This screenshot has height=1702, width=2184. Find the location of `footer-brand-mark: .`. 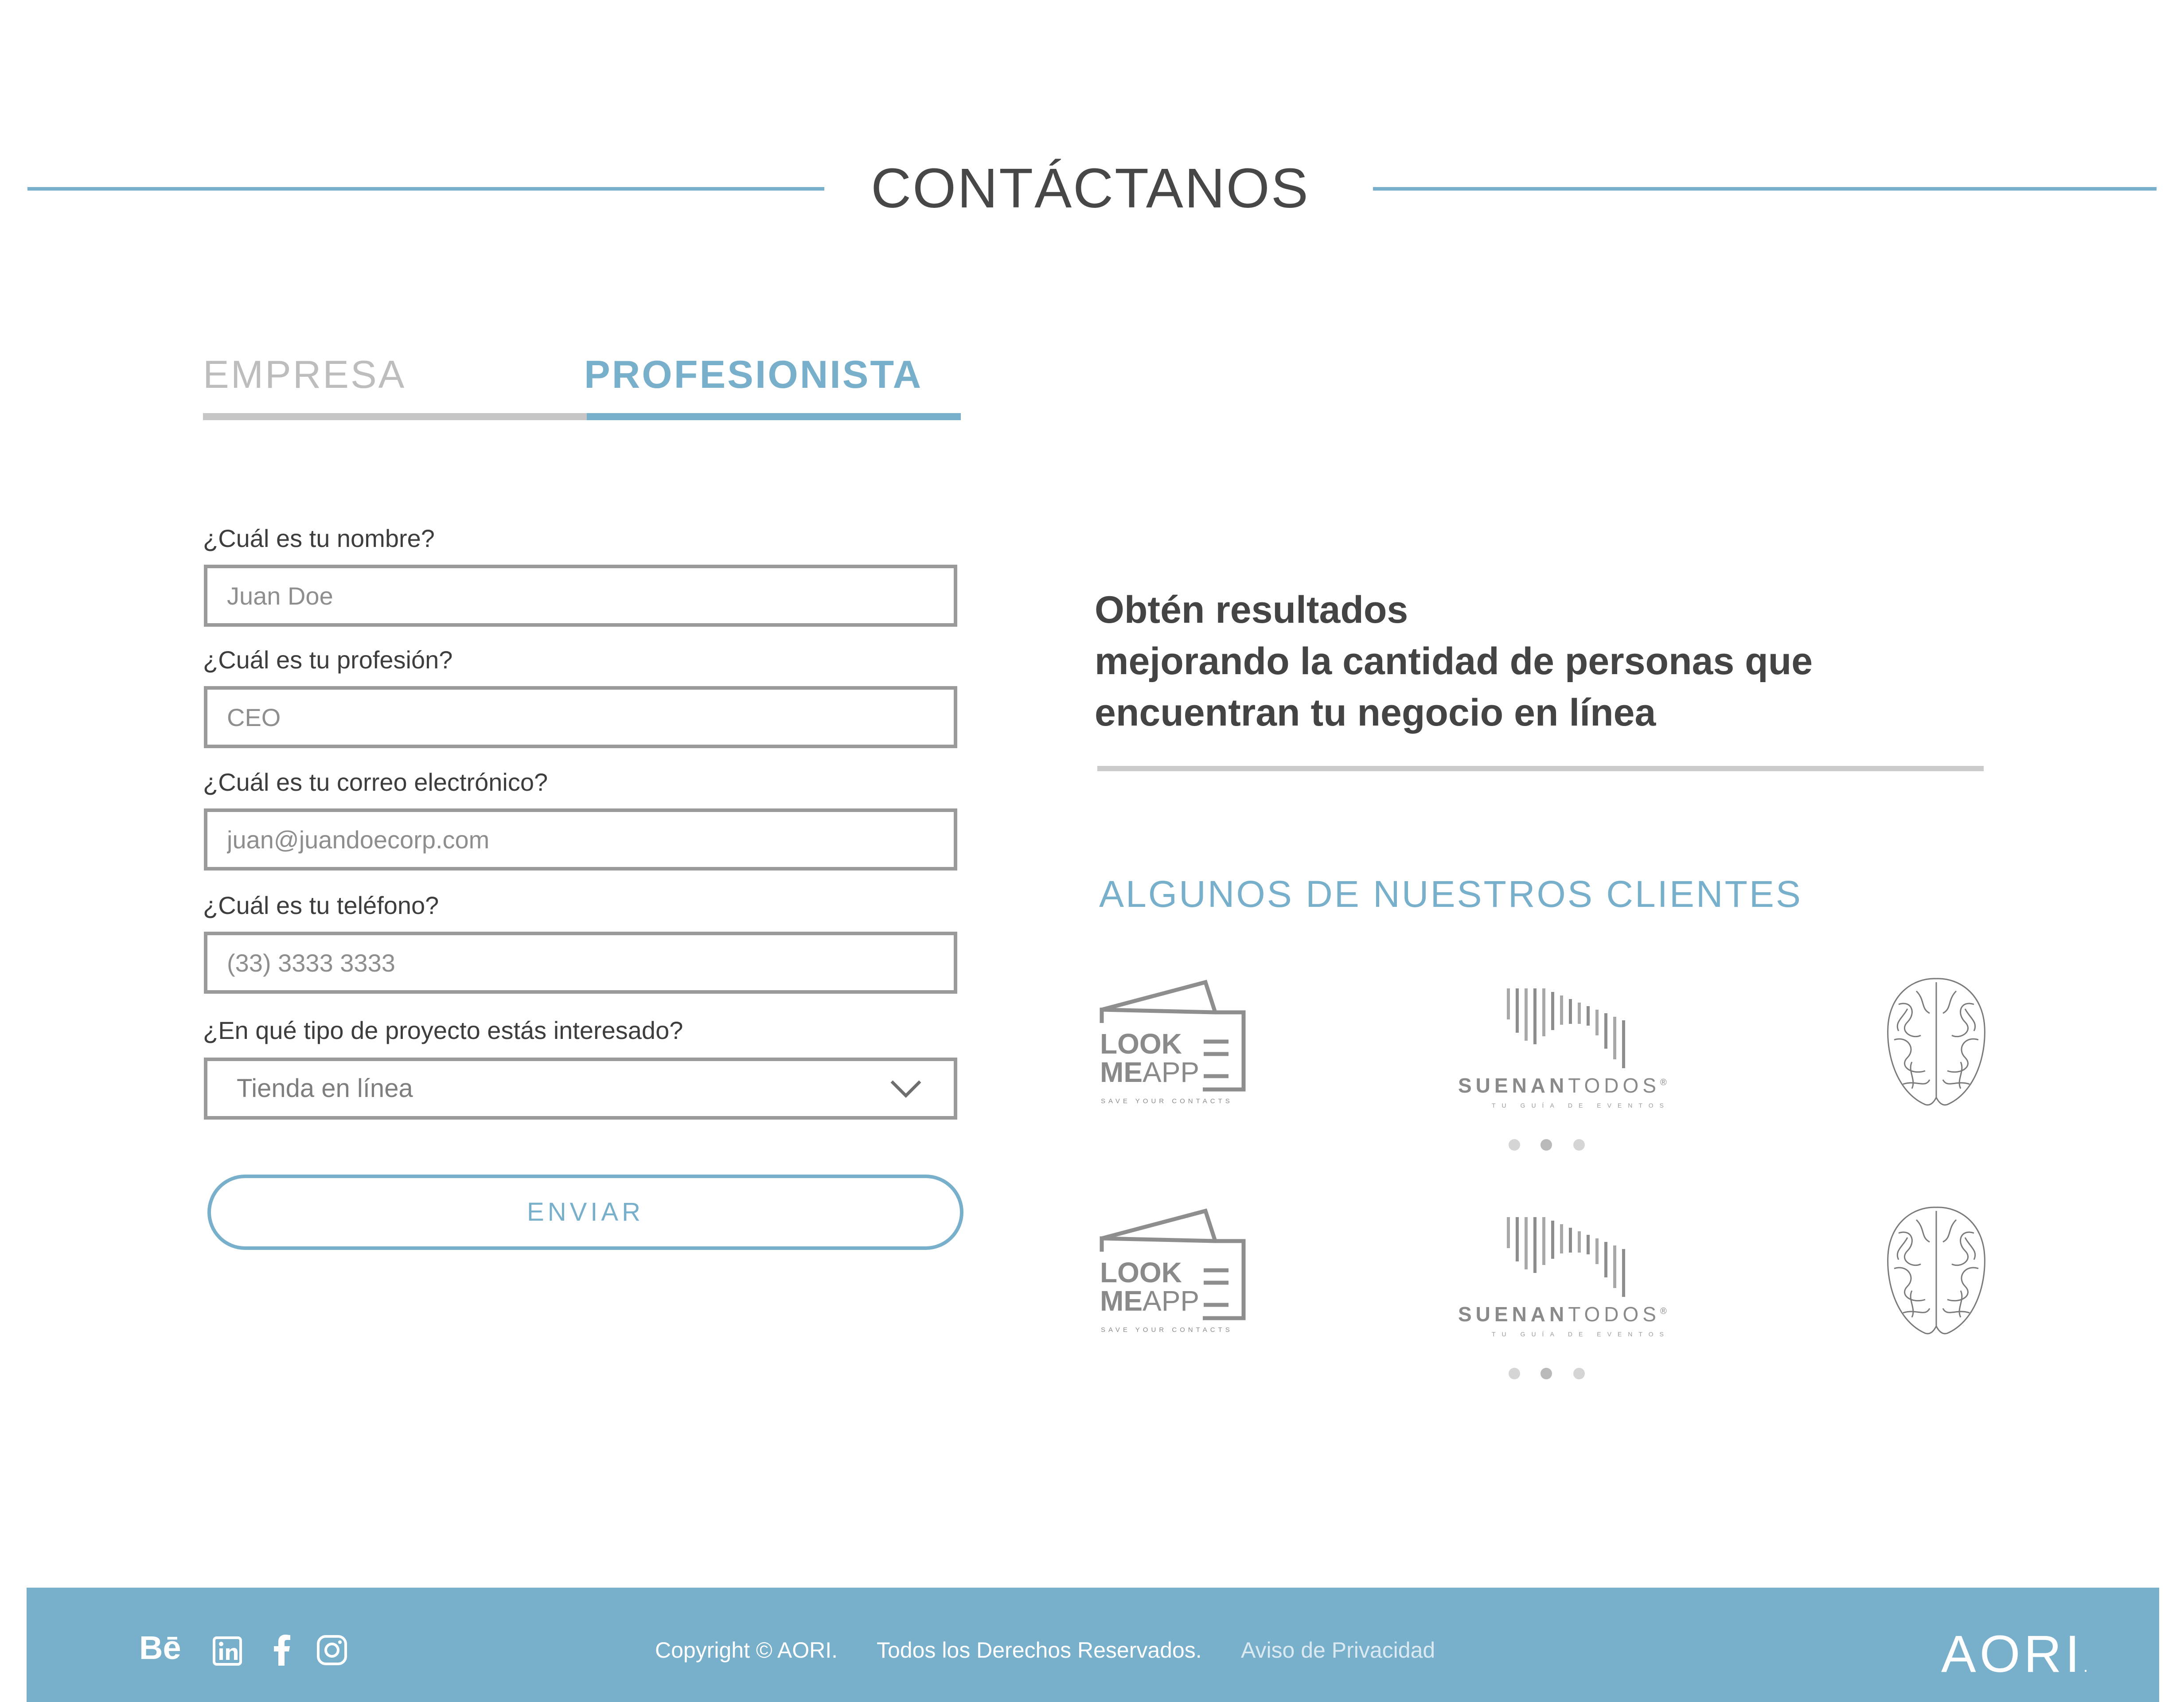

footer-brand-mark: . is located at coordinates (2087, 1666).